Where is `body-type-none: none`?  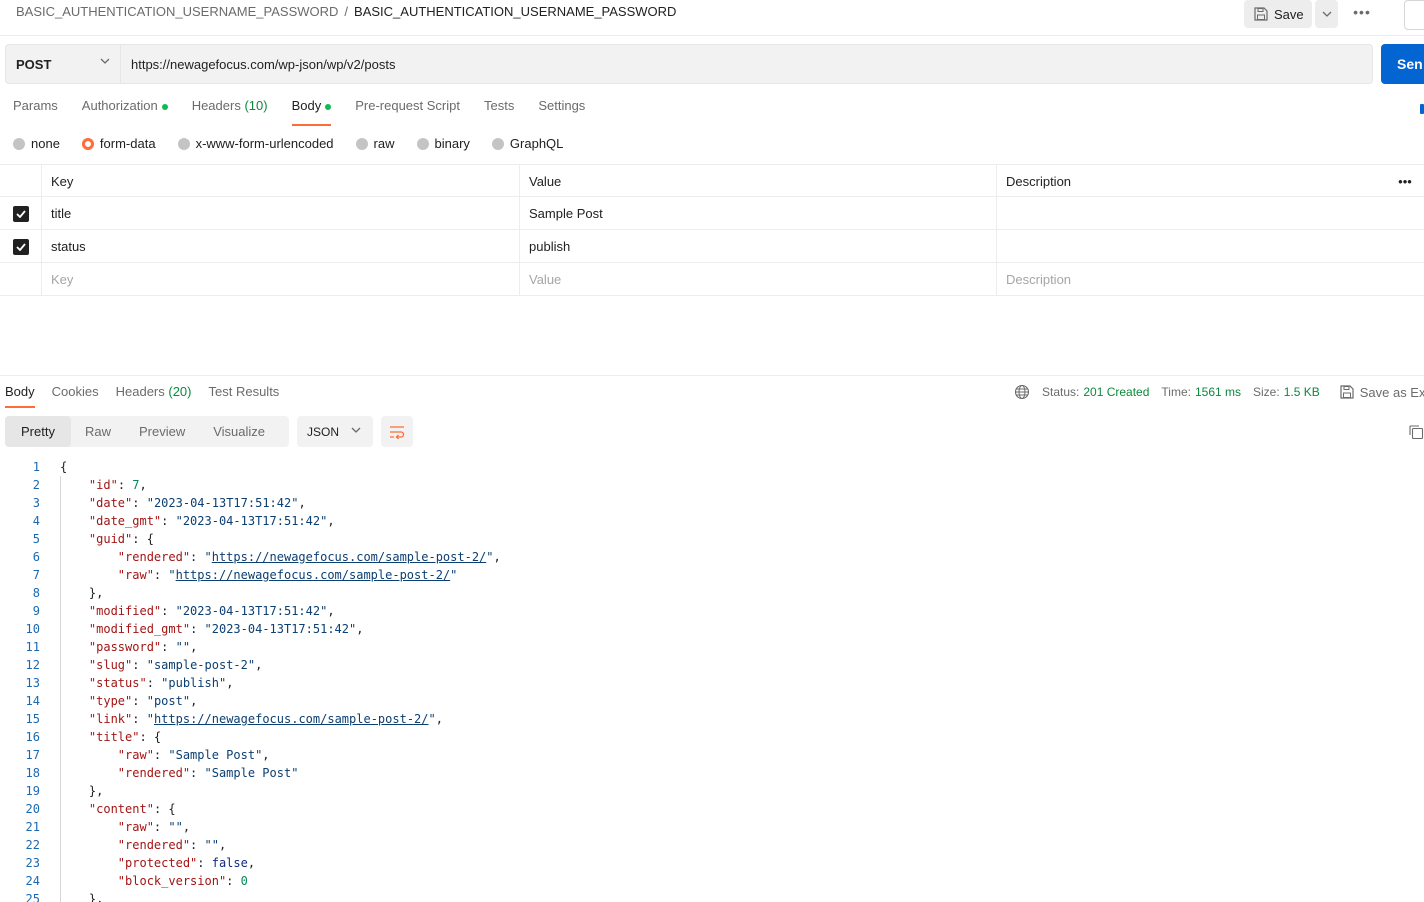 body-type-none: none is located at coordinates (36, 143).